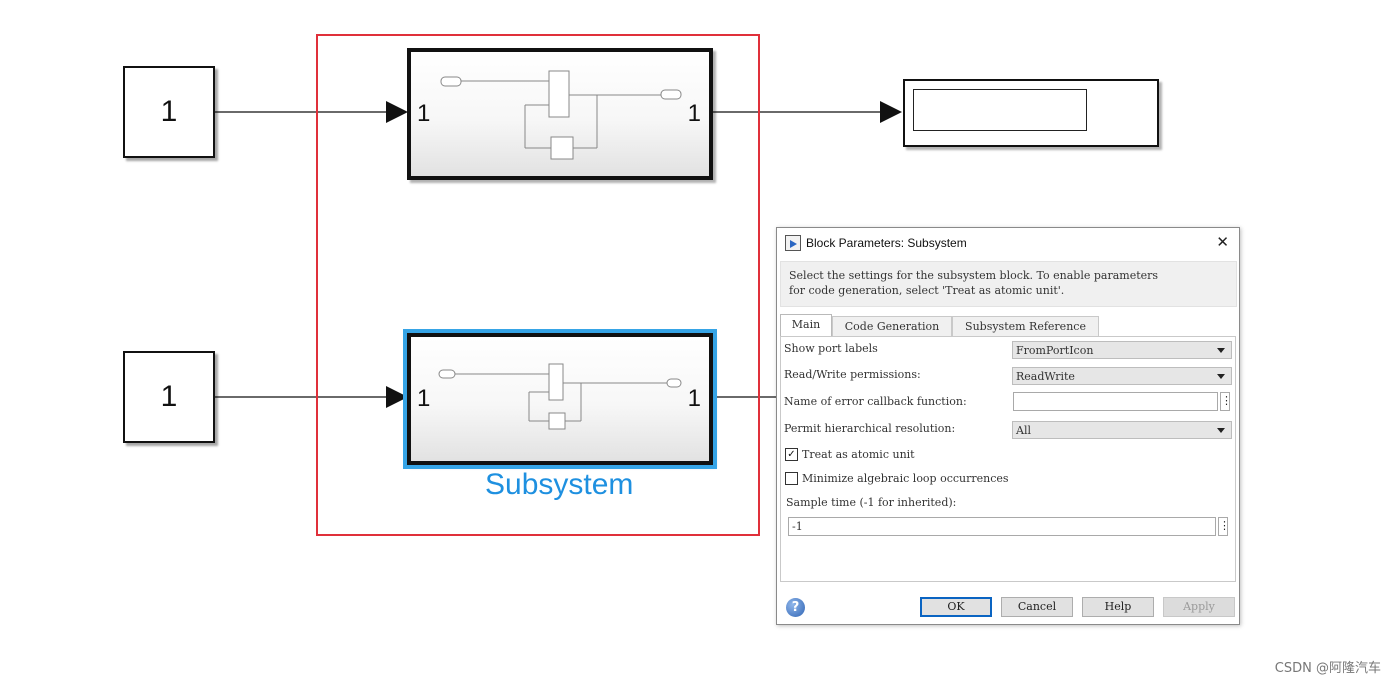 The width and height of the screenshot is (1395, 684). I want to click on simulink-block-icon, so click(793, 243).